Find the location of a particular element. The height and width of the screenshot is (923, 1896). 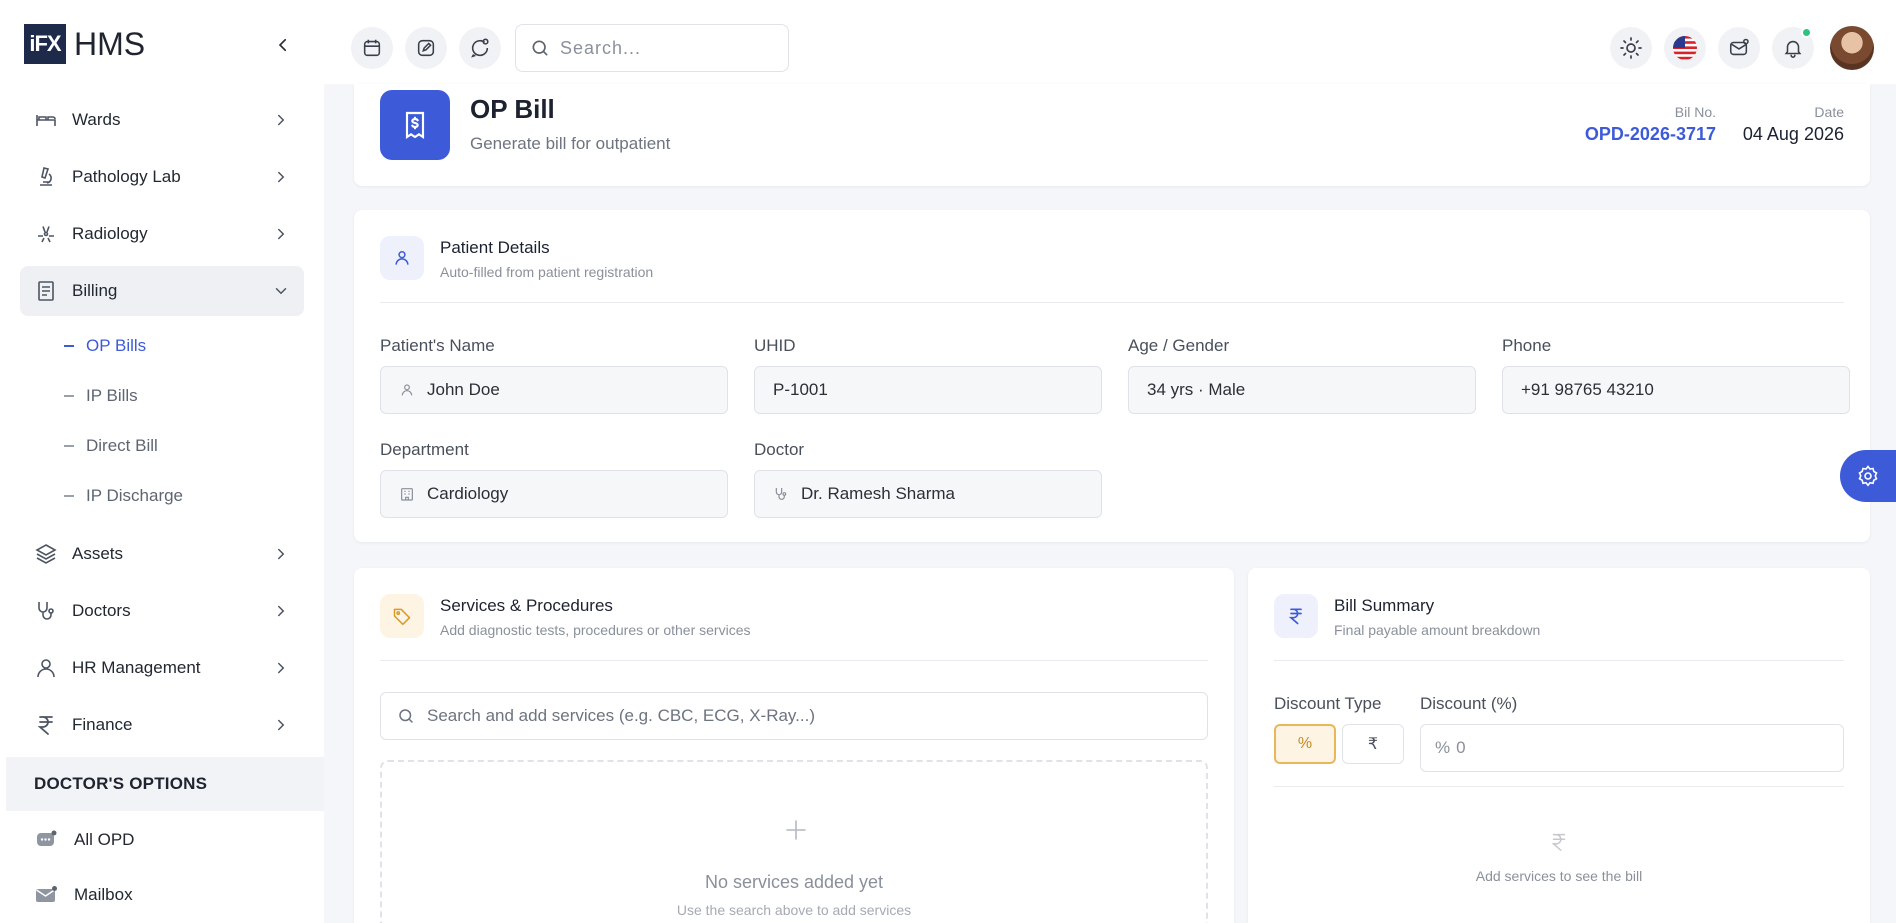

subitem-label: OP Bills is located at coordinates (116, 345).